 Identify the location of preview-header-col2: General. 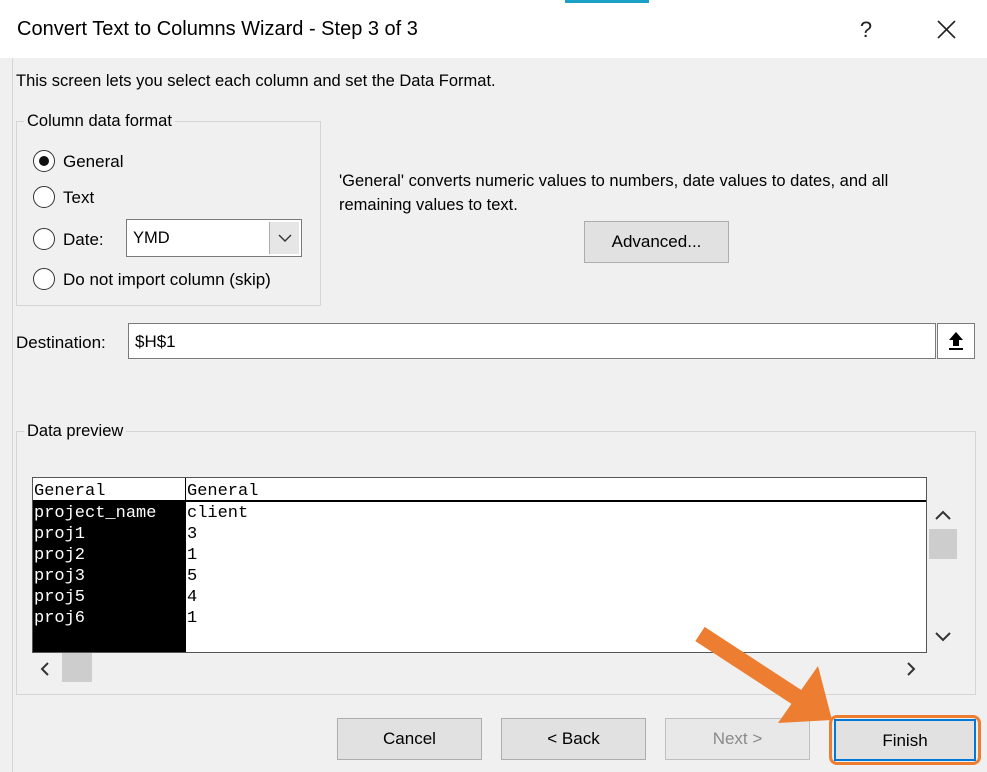
(222, 491).